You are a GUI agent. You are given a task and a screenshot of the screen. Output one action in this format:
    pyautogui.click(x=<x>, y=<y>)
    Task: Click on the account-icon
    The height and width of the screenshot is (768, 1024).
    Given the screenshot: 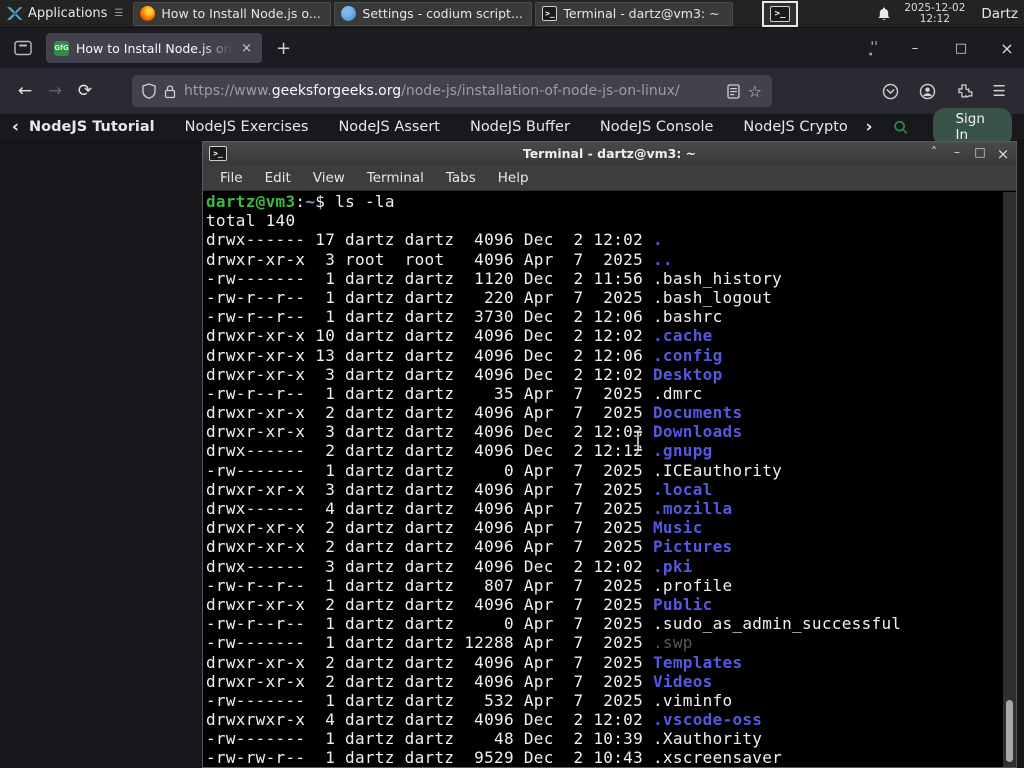 What is the action you would take?
    pyautogui.click(x=927, y=91)
    